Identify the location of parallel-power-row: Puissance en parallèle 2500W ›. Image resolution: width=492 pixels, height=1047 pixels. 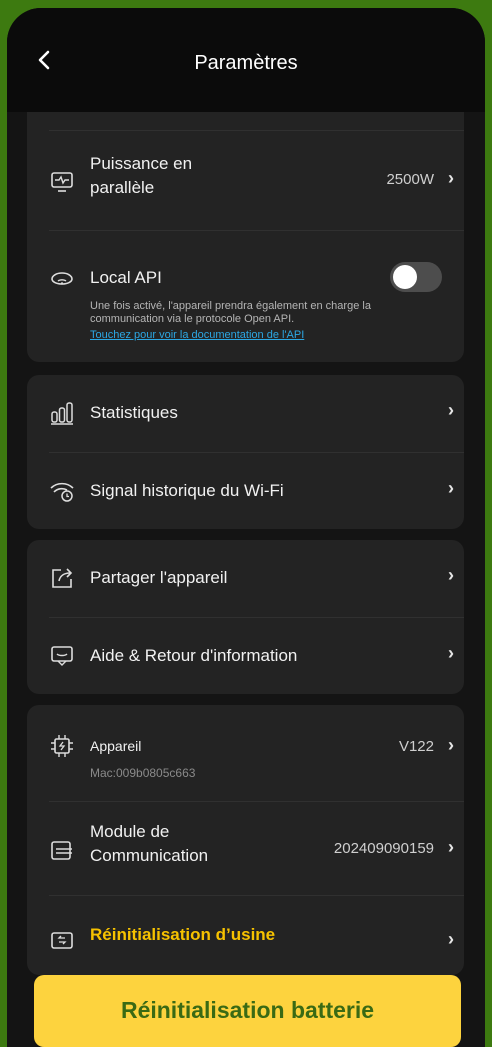
(245, 182).